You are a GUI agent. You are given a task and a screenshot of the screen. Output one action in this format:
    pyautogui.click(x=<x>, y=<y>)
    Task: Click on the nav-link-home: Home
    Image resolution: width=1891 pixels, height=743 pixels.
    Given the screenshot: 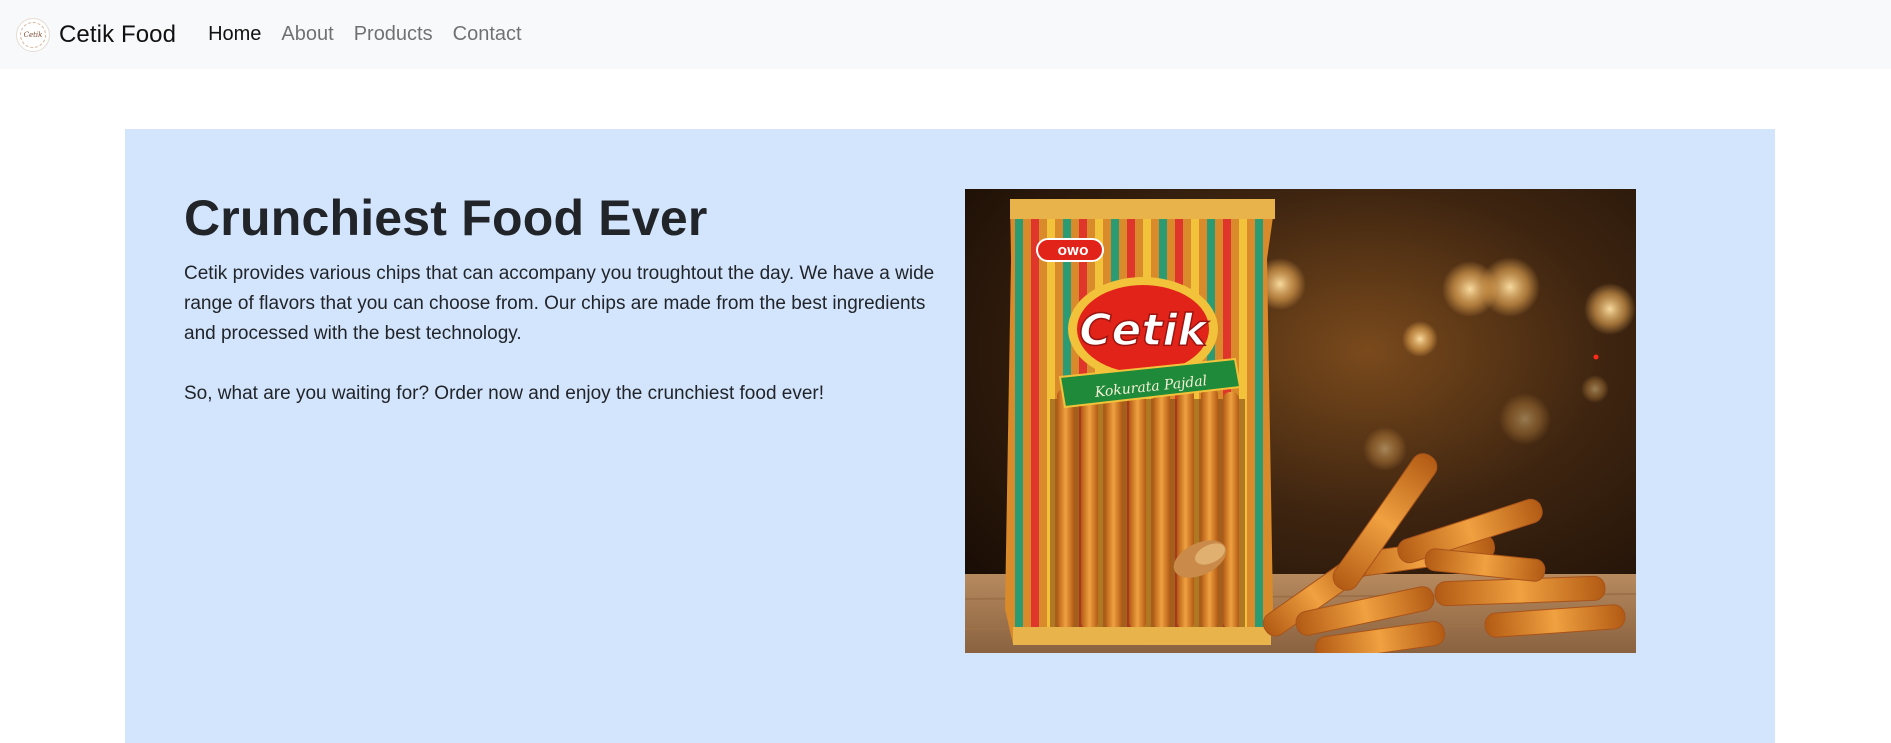 What is the action you would take?
    pyautogui.click(x=234, y=34)
    